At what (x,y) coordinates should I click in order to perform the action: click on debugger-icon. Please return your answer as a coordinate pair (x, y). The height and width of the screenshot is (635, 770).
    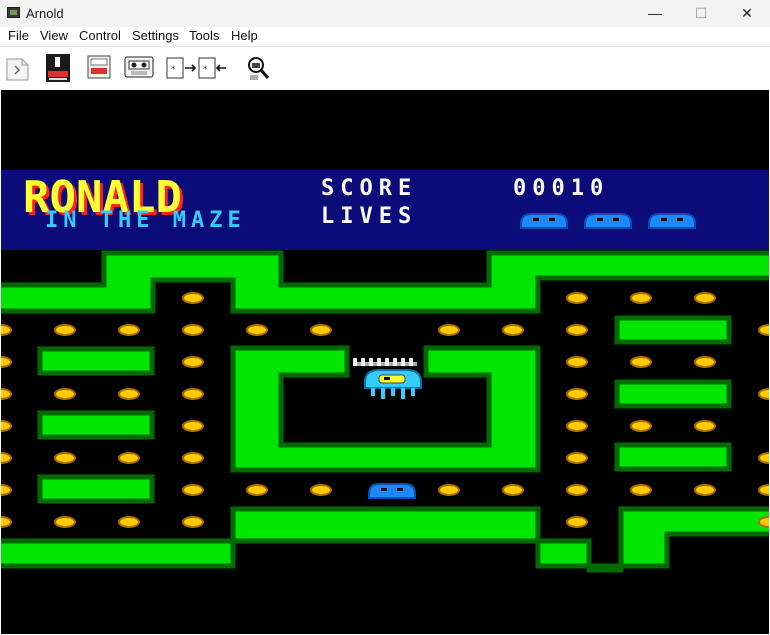
    Looking at the image, I should click on (259, 69).